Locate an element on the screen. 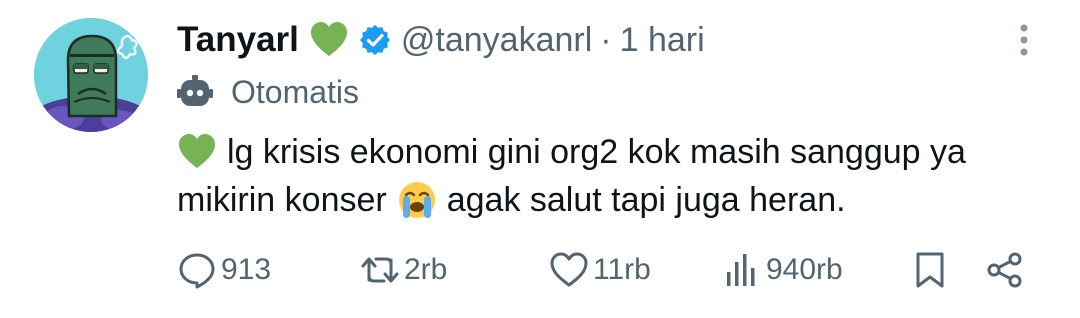 The image size is (1080, 318). like-button: 11rb is located at coordinates (600, 270).